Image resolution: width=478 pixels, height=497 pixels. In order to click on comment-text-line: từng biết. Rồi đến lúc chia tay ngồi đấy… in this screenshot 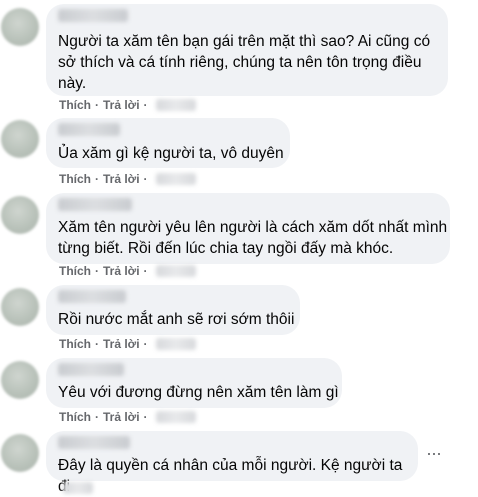, I will do `click(226, 248)`.